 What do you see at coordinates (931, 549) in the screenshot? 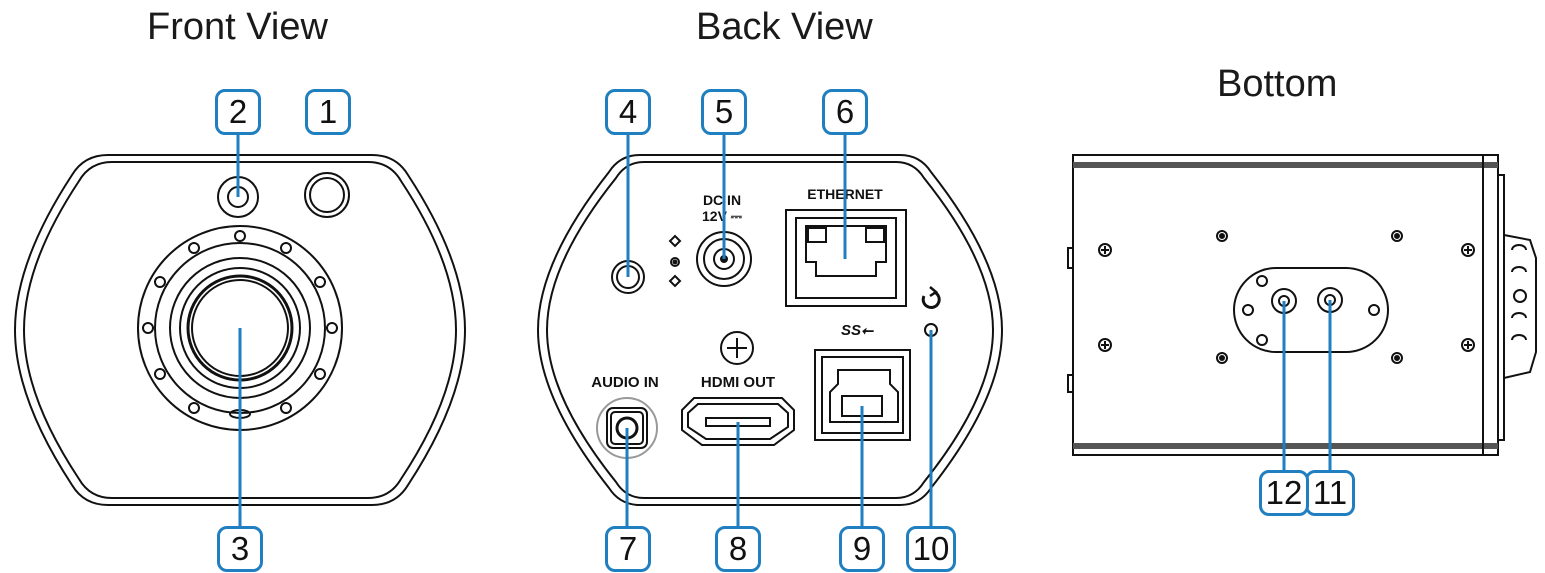
I see `callout-10: 10` at bounding box center [931, 549].